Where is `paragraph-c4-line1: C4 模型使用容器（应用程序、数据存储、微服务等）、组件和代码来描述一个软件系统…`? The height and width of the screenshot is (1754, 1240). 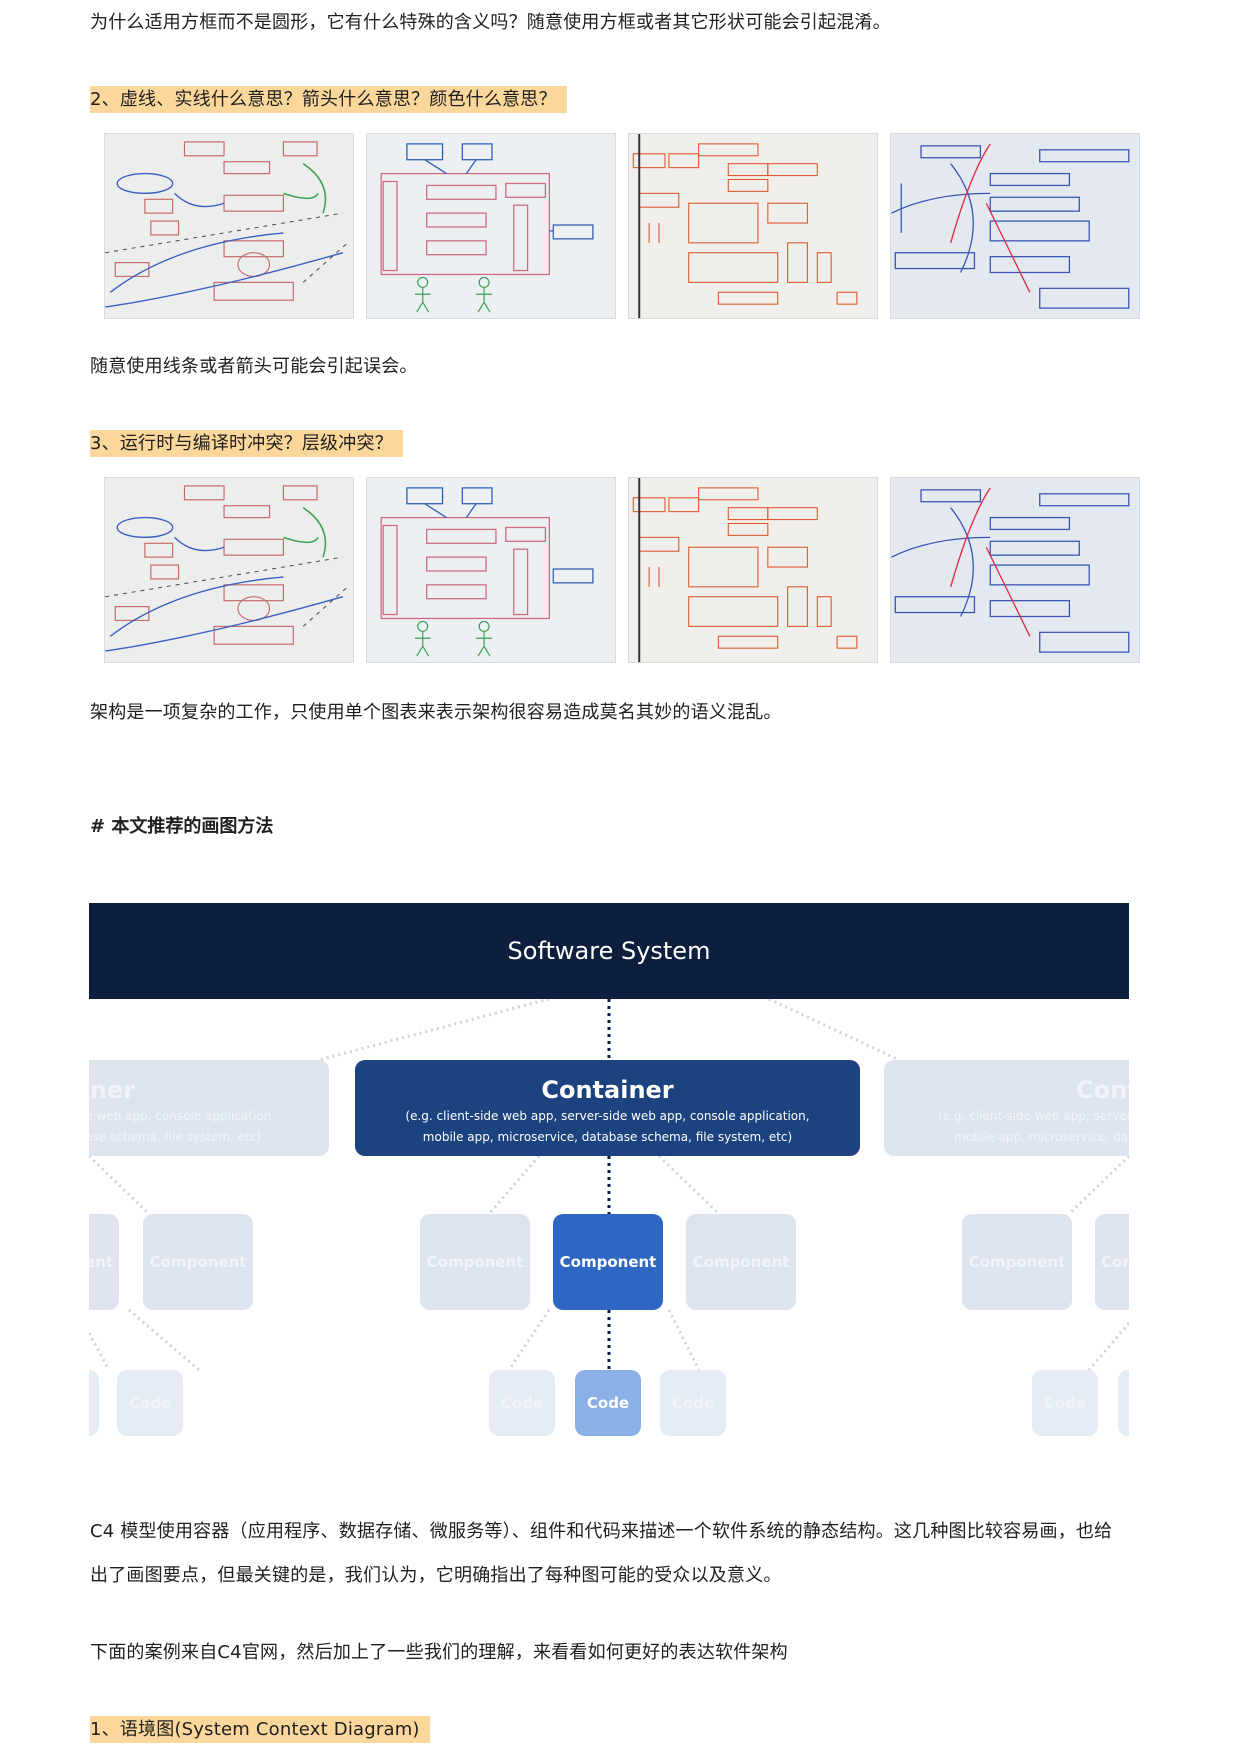 paragraph-c4-line1: C4 模型使用容器（应用程序、数据存储、微服务等）、组件和代码来描述一个软件系统… is located at coordinates (601, 1531).